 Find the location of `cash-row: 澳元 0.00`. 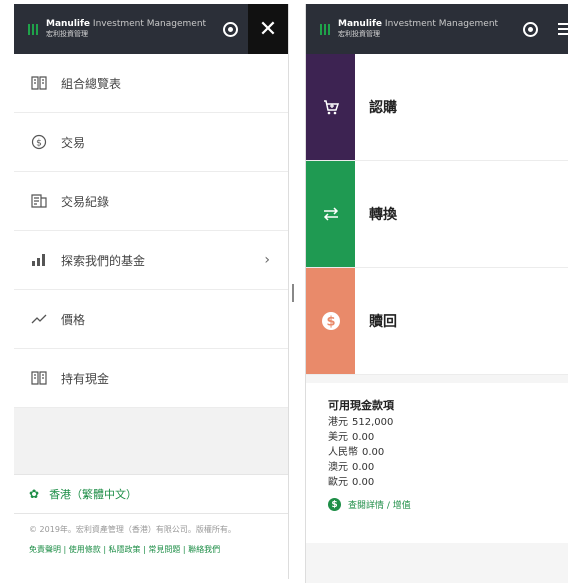

cash-row: 澳元 0.00 is located at coordinates (448, 467).